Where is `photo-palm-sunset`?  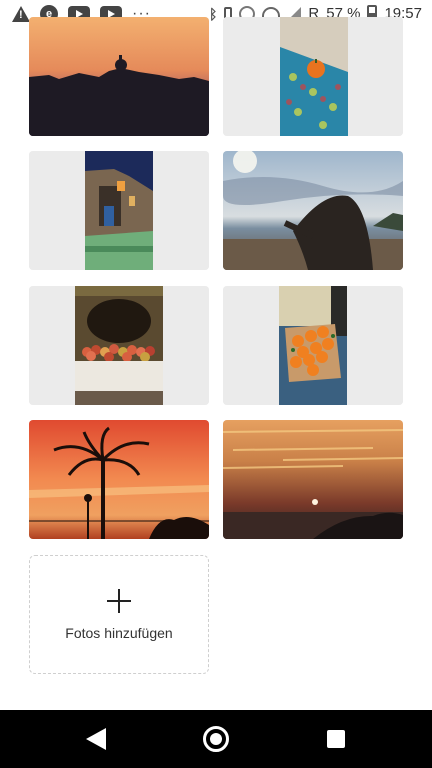 photo-palm-sunset is located at coordinates (119, 479).